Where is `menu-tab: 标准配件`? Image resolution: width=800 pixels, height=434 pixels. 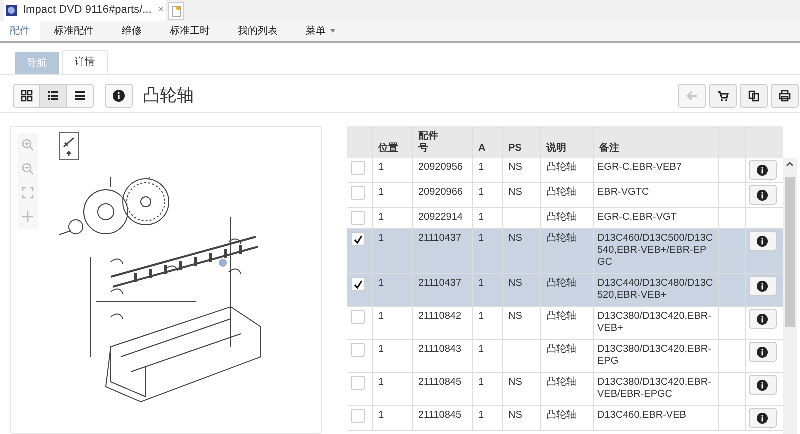
menu-tab: 标准配件 is located at coordinates (74, 31).